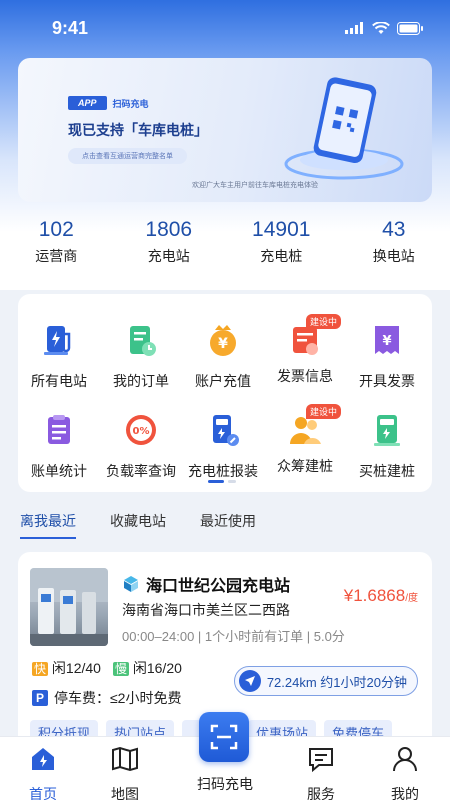 This screenshot has width=450, height=800. Describe the element at coordinates (411, 598) in the screenshot. I see `price-unit: /度` at that location.